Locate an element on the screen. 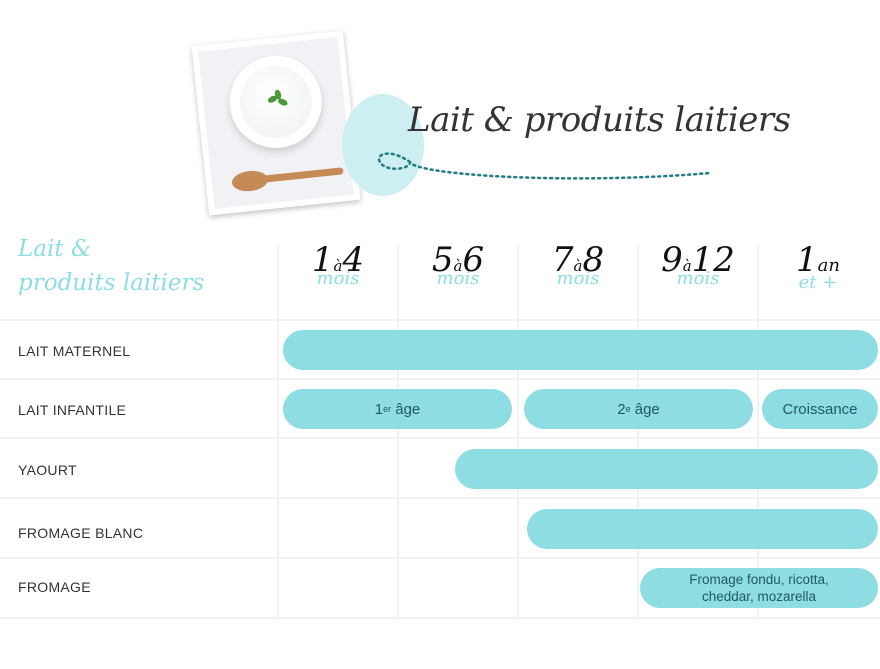 This screenshot has height=669, width=880. bar-fromage-blanc is located at coordinates (702, 529).